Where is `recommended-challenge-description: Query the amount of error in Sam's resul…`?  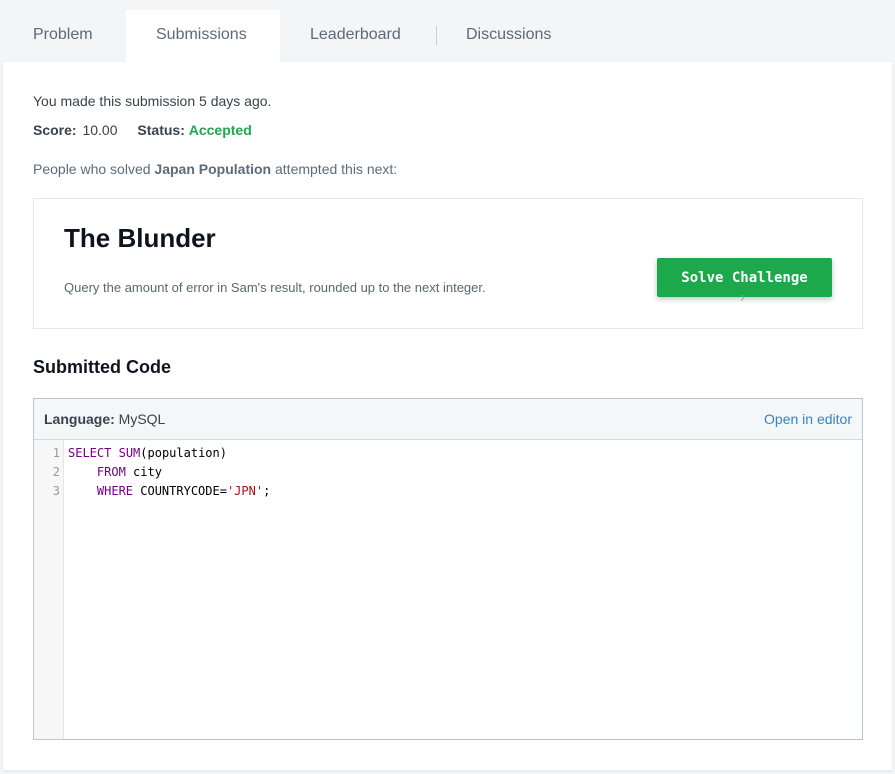 recommended-challenge-description: Query the amount of error in Sam's resul… is located at coordinates (275, 287).